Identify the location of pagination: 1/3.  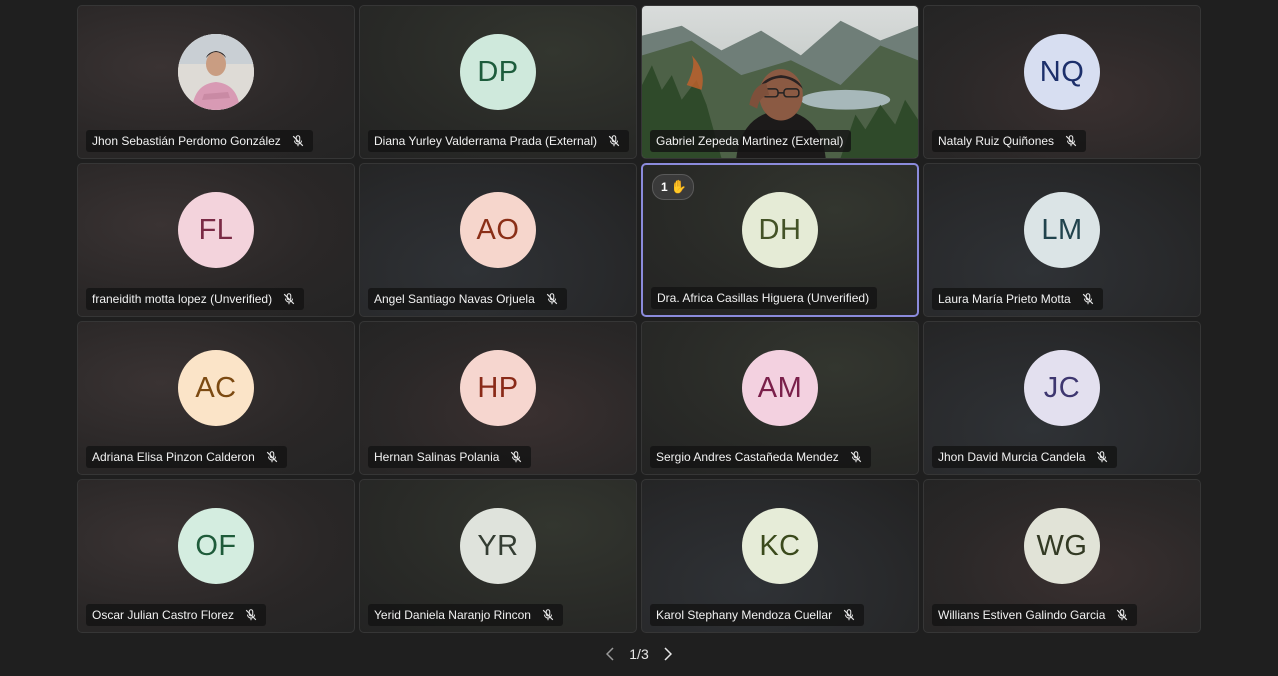
(639, 654).